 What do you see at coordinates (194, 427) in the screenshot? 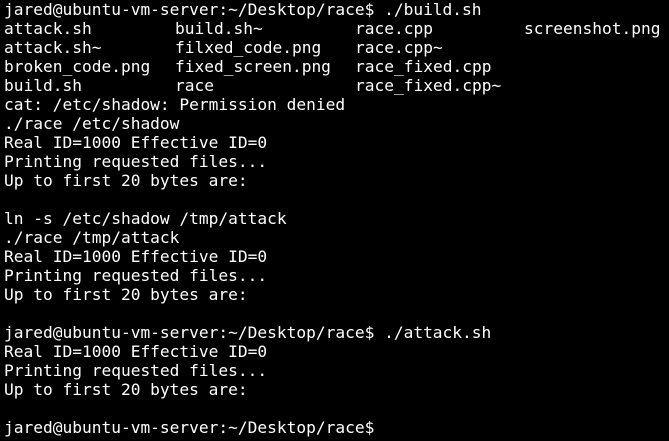
I see `prompt-text: jared@ubuntu-vm-server:~/Desktop/race$` at bounding box center [194, 427].